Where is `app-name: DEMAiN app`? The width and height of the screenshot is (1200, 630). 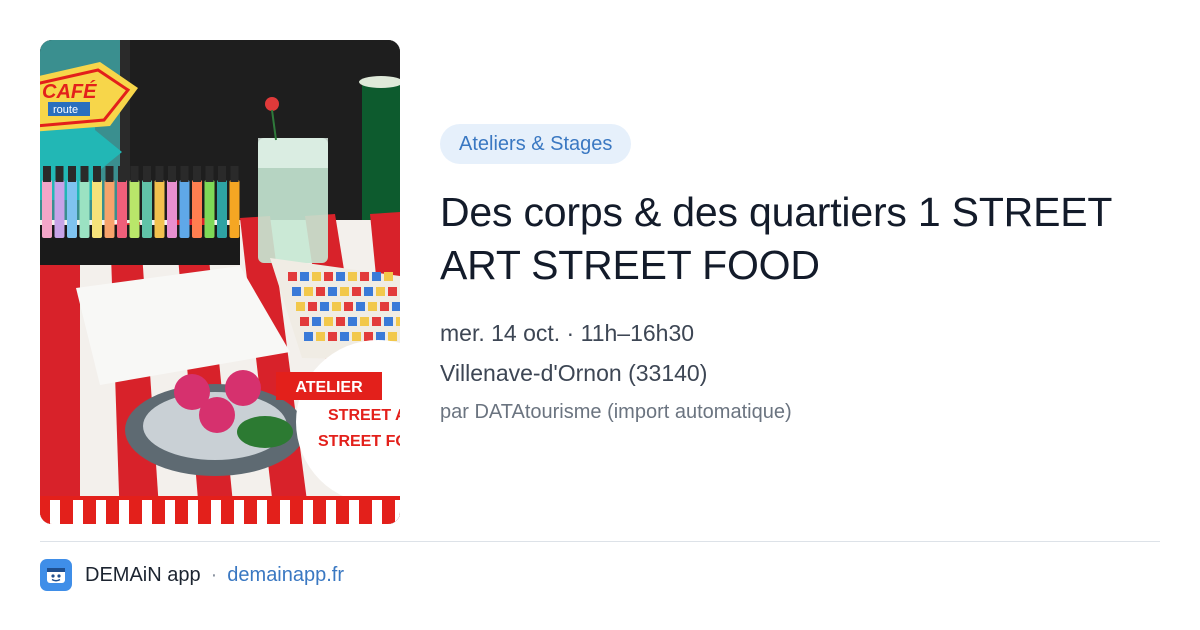
app-name: DEMAiN app is located at coordinates (143, 575).